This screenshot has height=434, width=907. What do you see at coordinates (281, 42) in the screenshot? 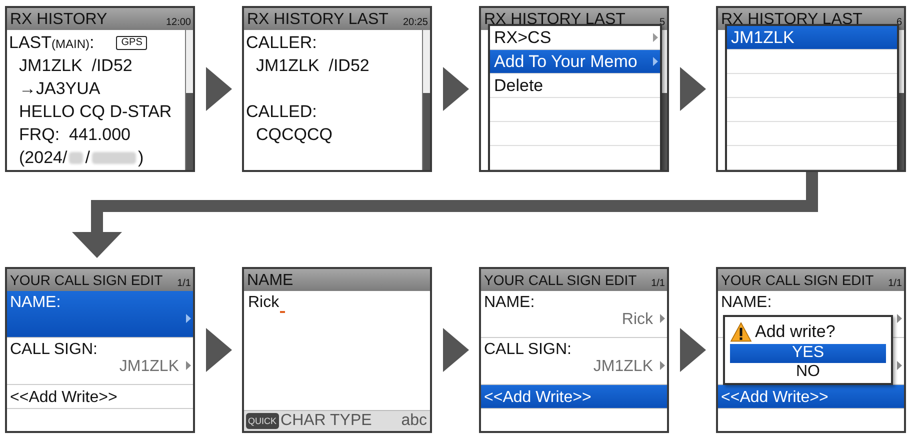
I see `history-label: CALLER:` at bounding box center [281, 42].